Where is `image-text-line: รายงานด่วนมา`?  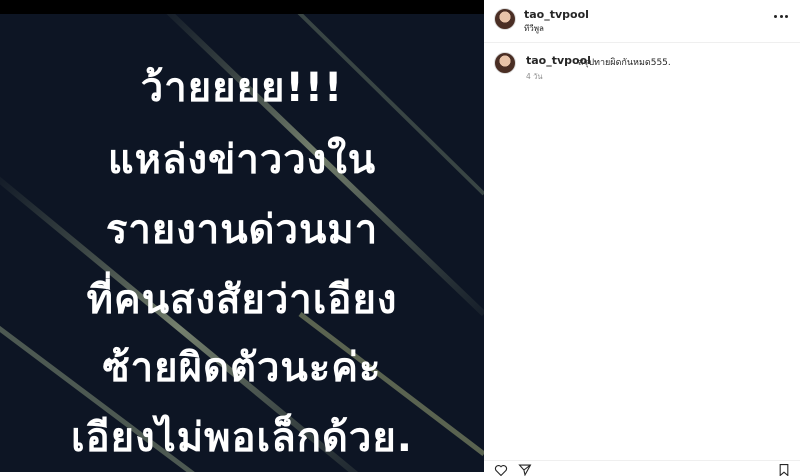 image-text-line: รายงานด่วนมา is located at coordinates (242, 230).